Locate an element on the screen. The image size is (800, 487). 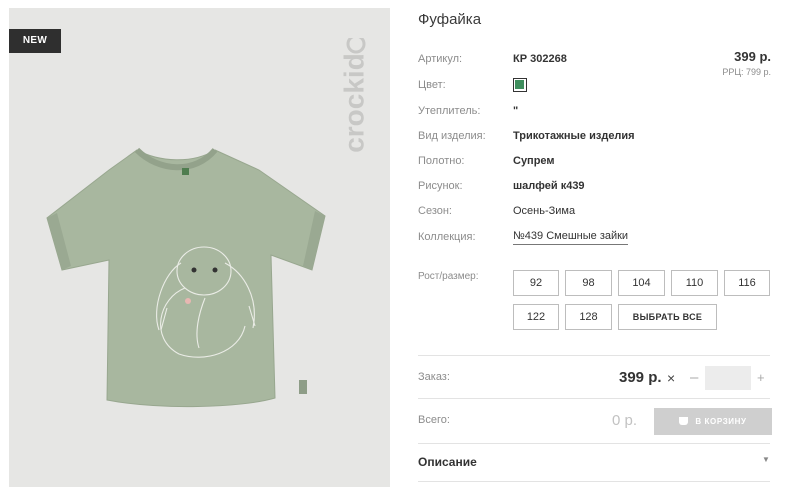
attribute-label: Рисунок: is located at coordinates (440, 186).